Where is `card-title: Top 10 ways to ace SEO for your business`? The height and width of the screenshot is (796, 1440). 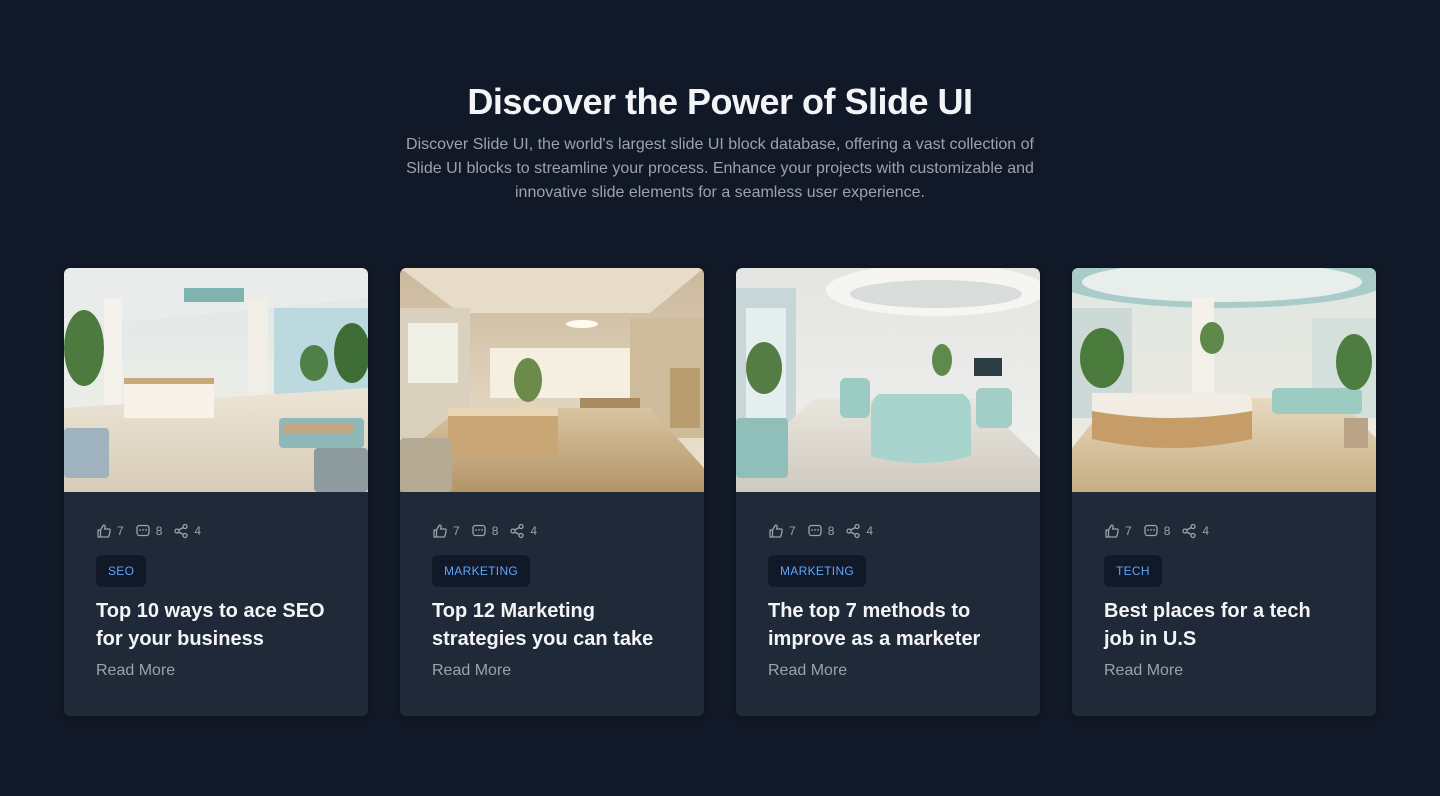
card-title: Top 10 ways to ace SEO for your business is located at coordinates (216, 625).